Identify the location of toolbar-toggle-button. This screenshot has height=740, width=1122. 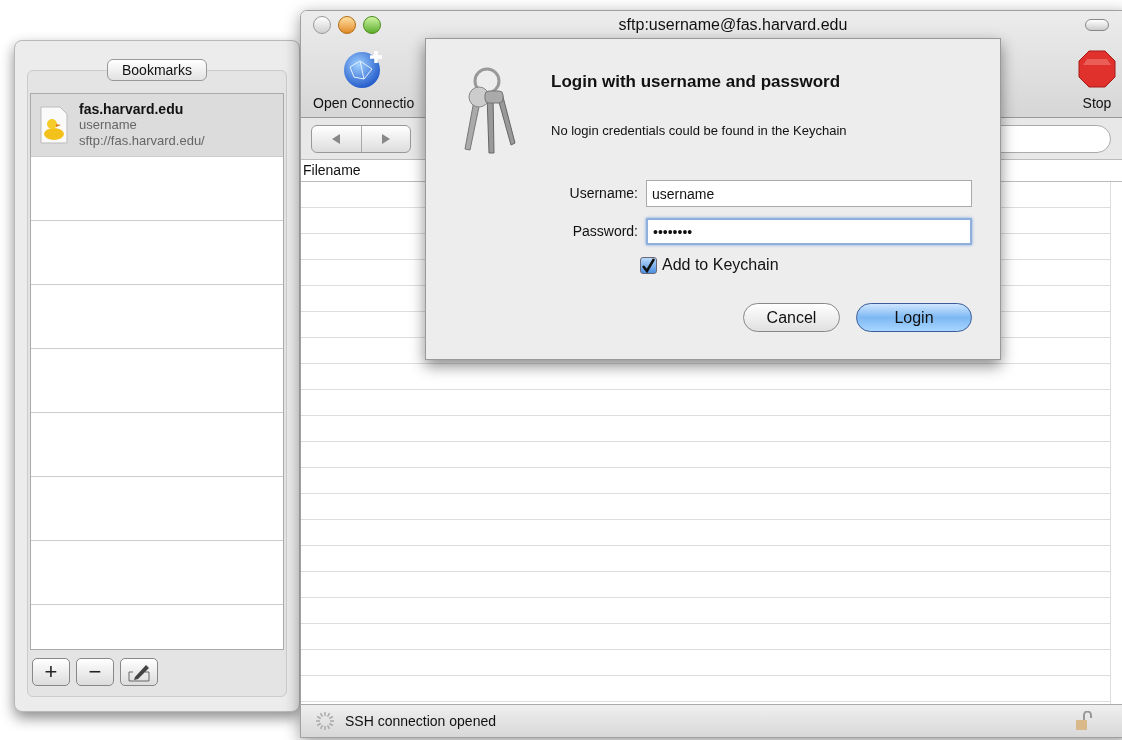
(1097, 25).